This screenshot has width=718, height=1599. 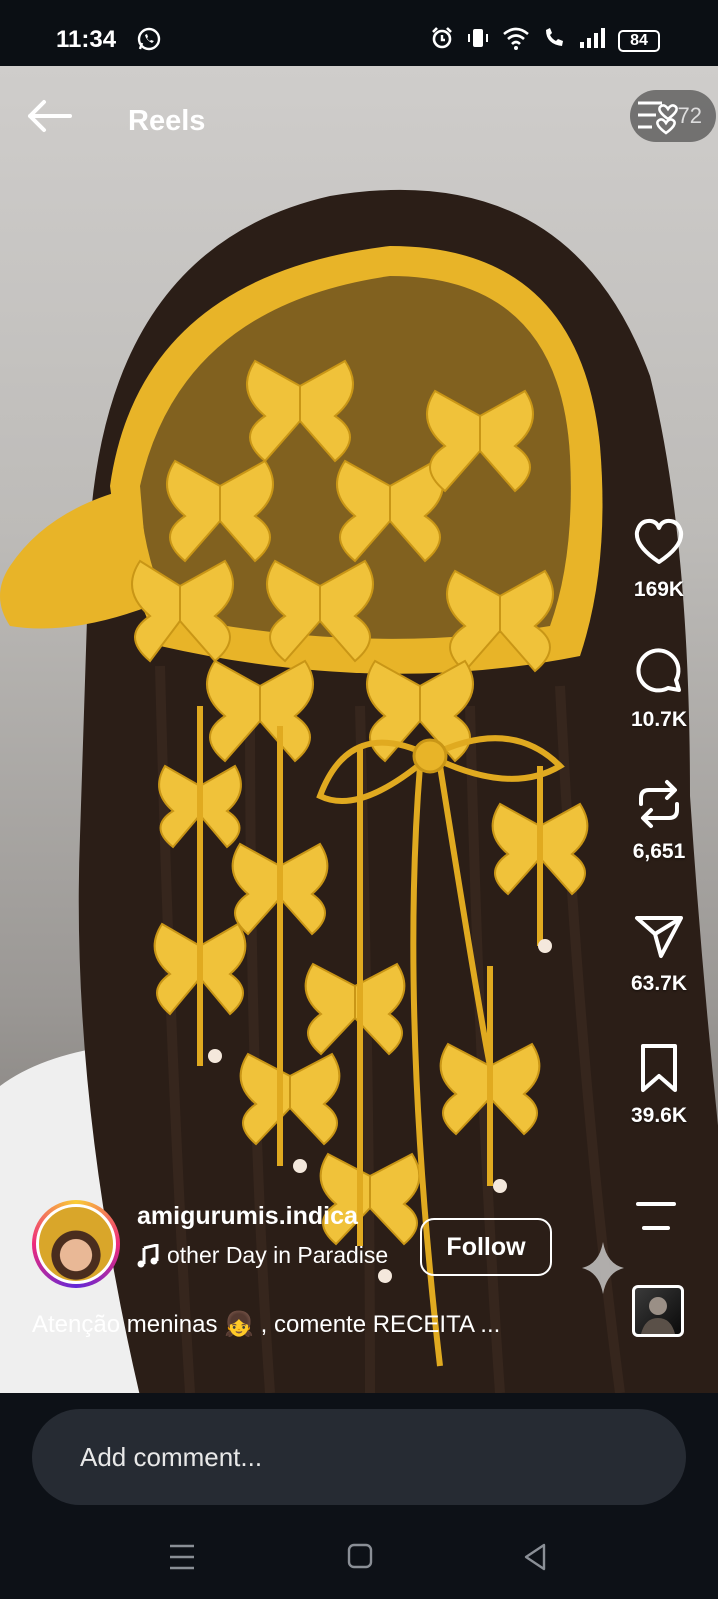 What do you see at coordinates (359, 33) in the screenshot?
I see `status-bar: 11:34 84` at bounding box center [359, 33].